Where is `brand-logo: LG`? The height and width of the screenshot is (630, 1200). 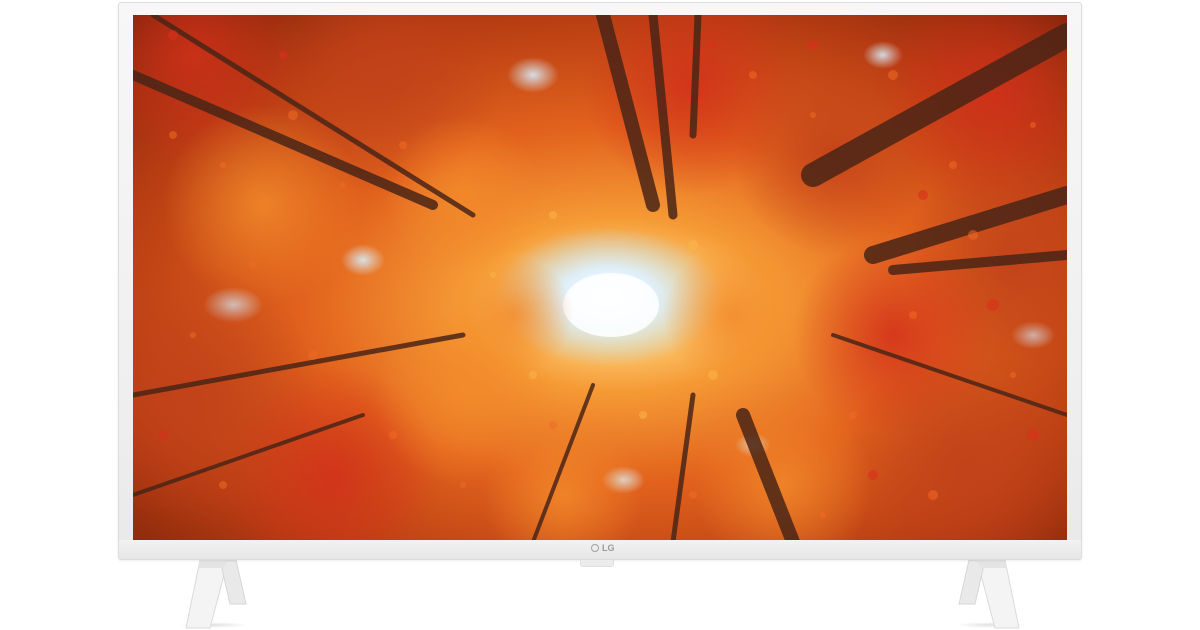 brand-logo: LG is located at coordinates (603, 548).